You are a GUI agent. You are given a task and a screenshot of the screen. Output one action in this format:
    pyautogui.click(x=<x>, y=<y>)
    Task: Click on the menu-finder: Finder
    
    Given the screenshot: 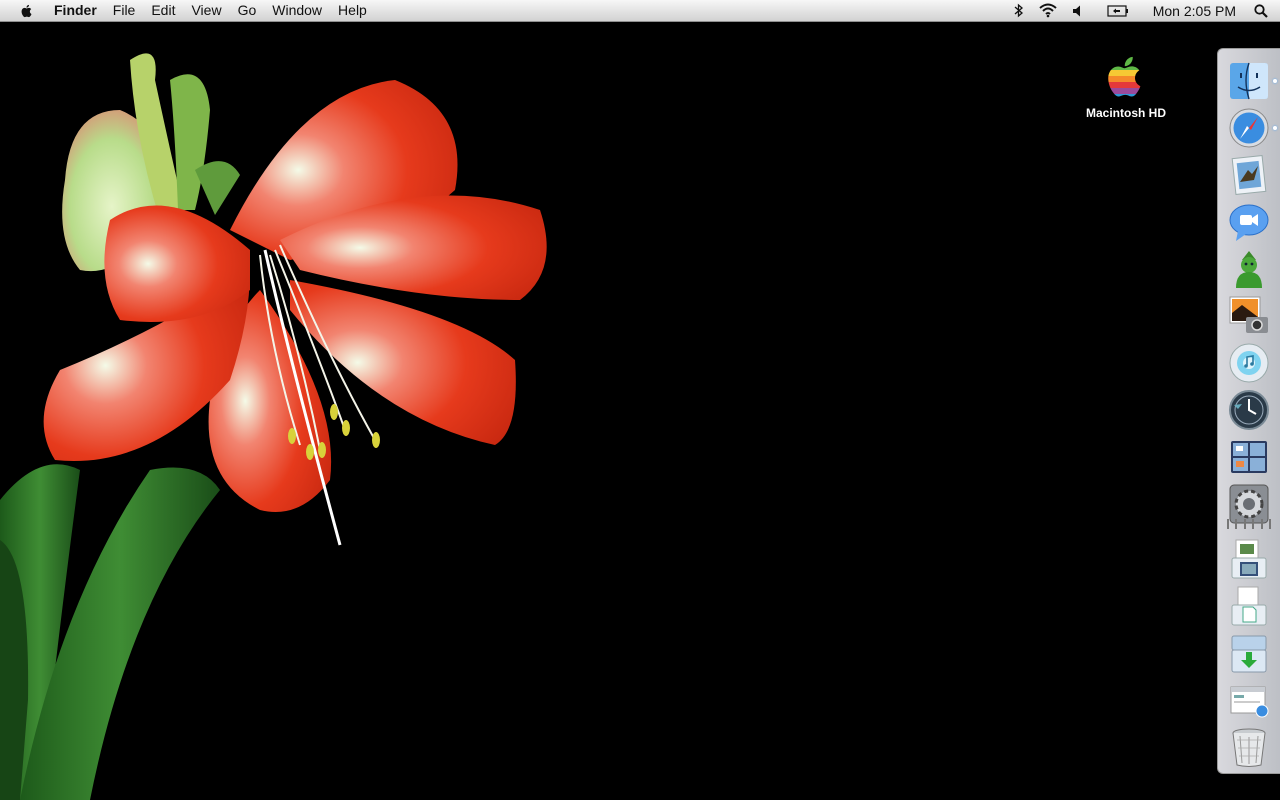 What is the action you would take?
    pyautogui.click(x=75, y=10)
    